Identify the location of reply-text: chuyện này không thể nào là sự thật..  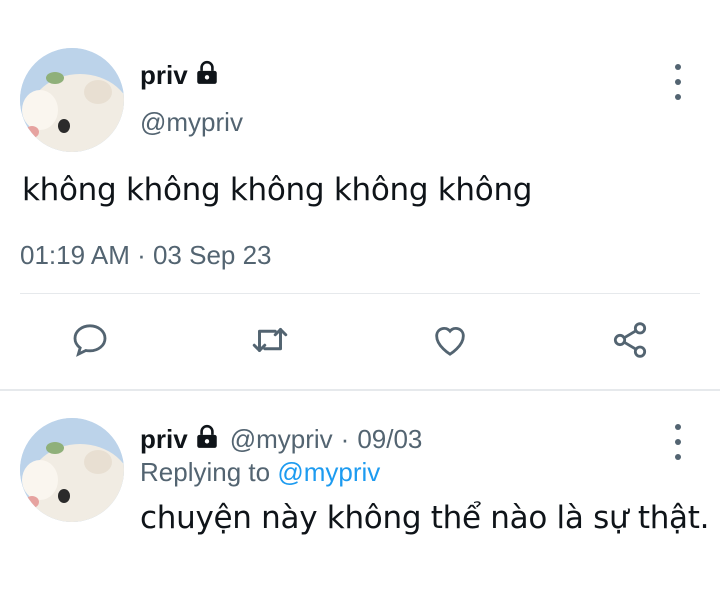
(425, 518).